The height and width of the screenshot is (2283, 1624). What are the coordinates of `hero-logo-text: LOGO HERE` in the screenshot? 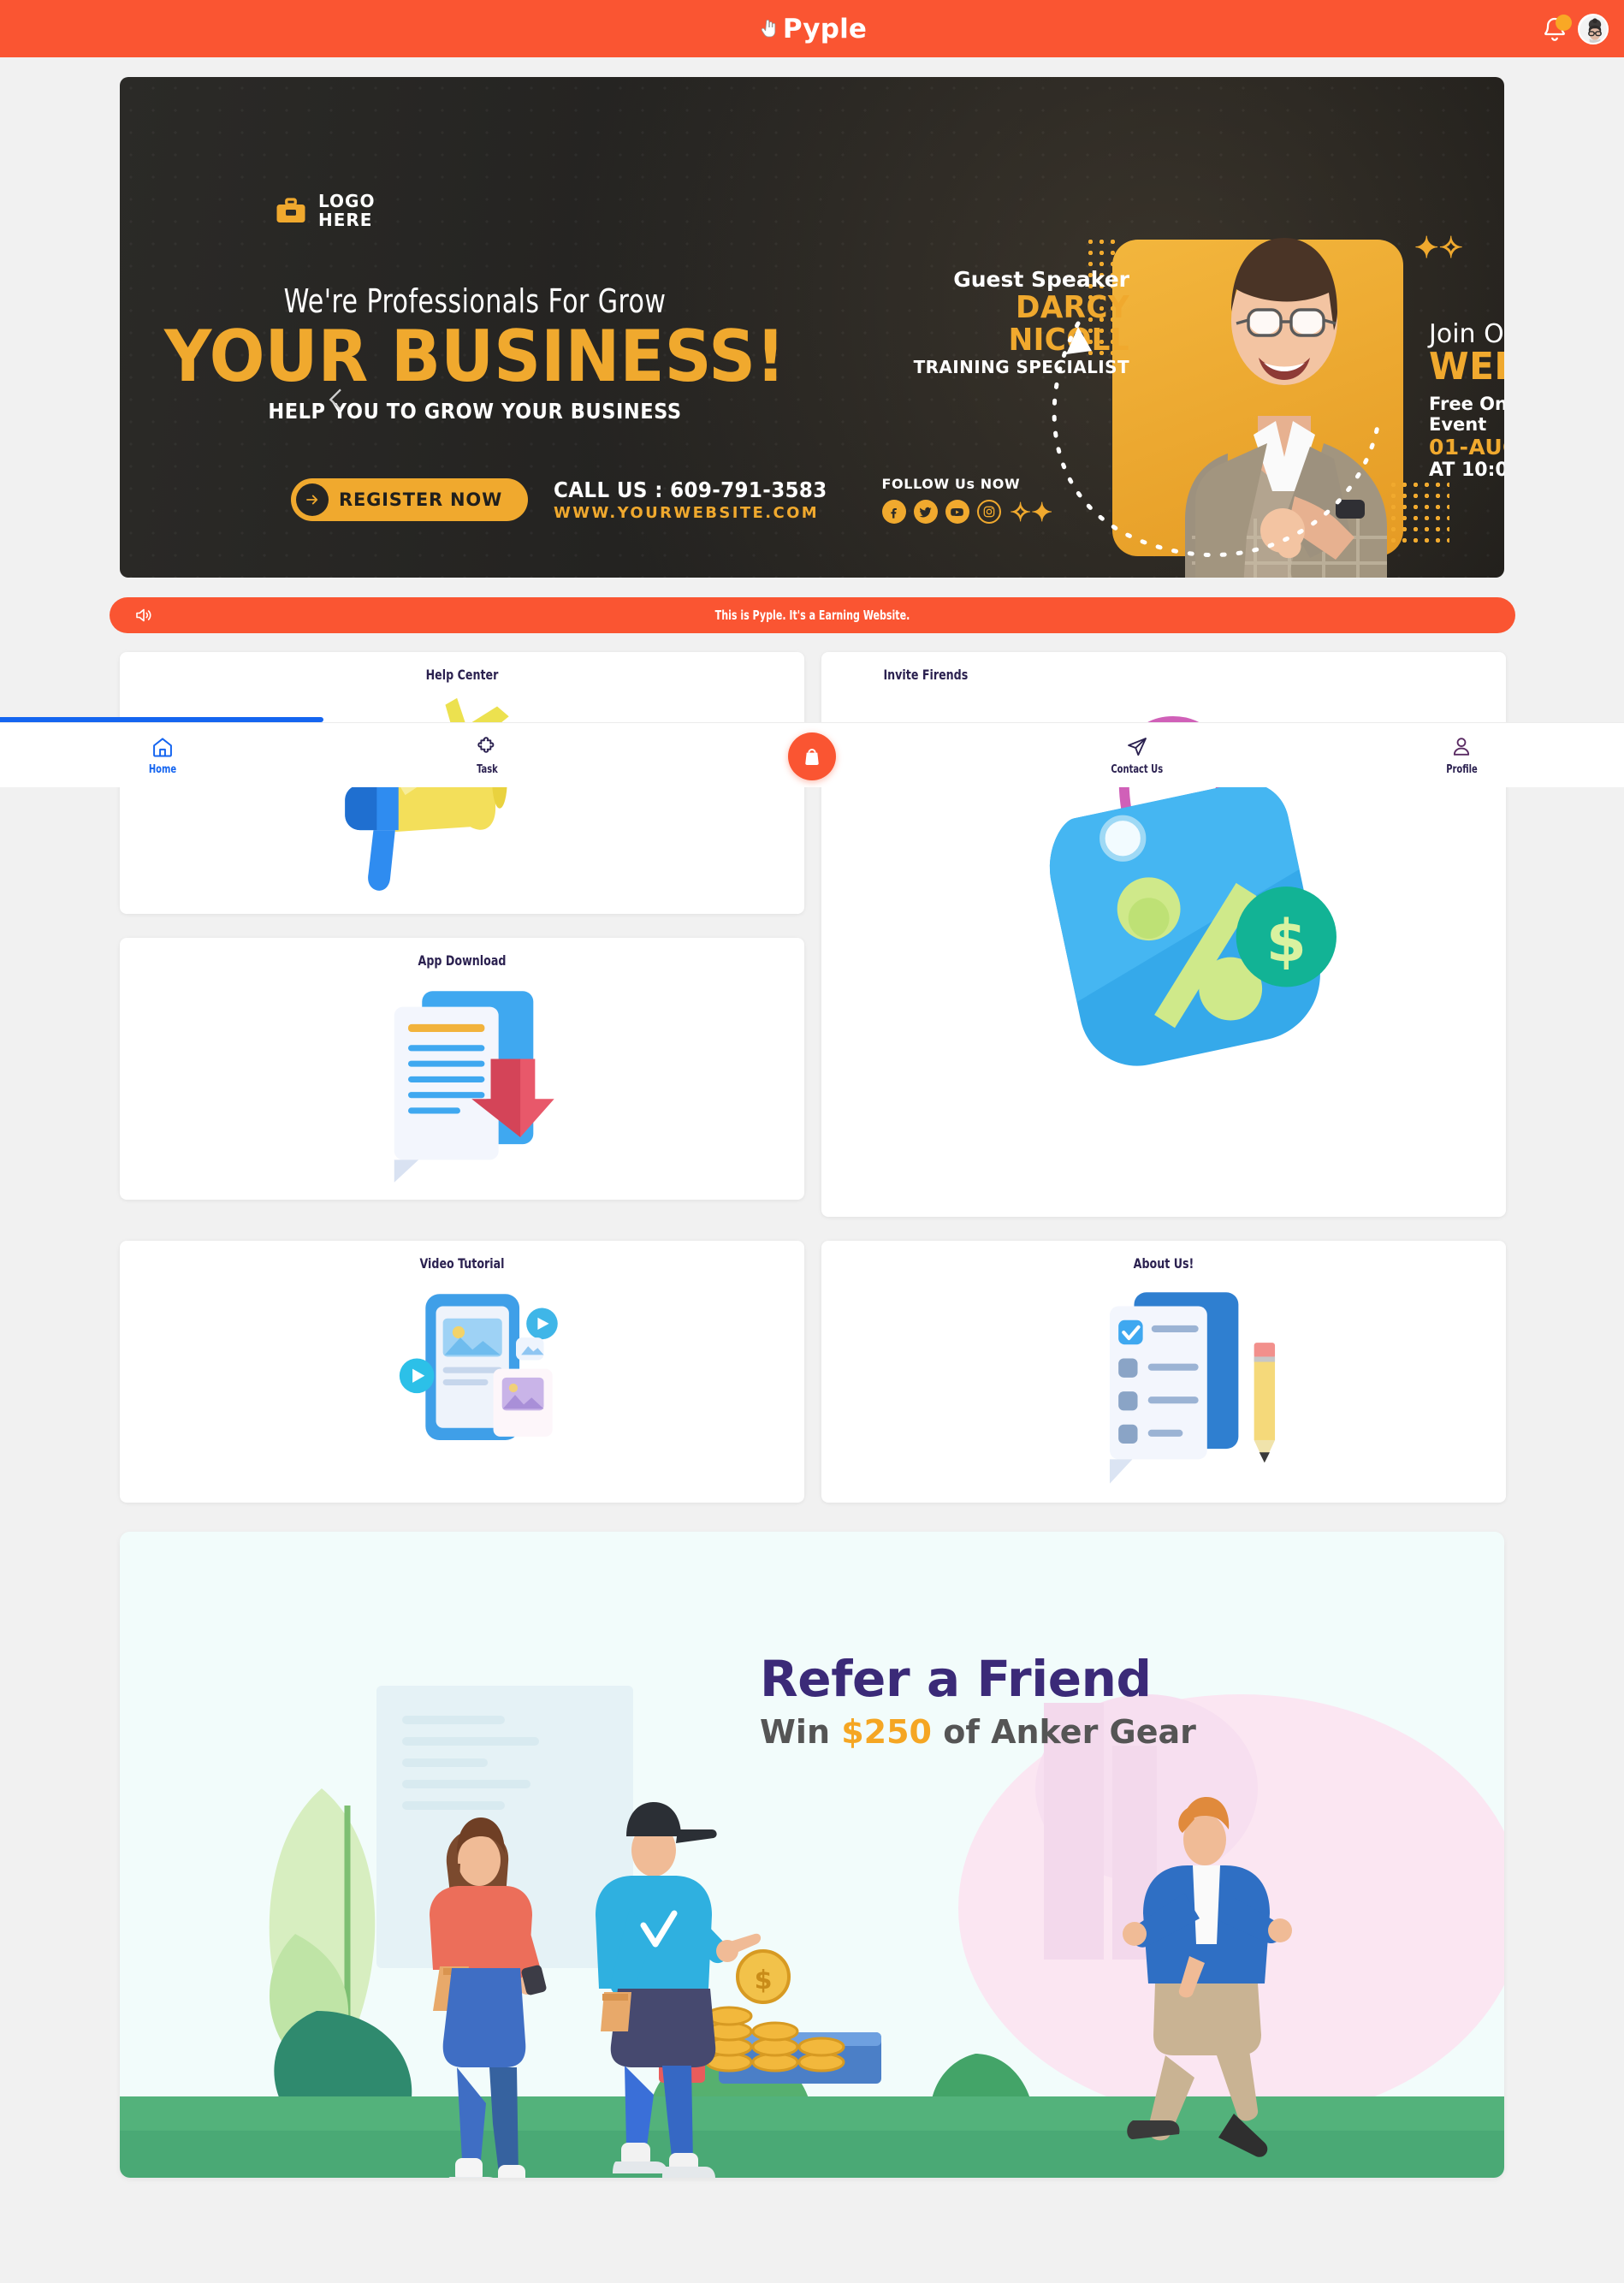 It's located at (347, 211).